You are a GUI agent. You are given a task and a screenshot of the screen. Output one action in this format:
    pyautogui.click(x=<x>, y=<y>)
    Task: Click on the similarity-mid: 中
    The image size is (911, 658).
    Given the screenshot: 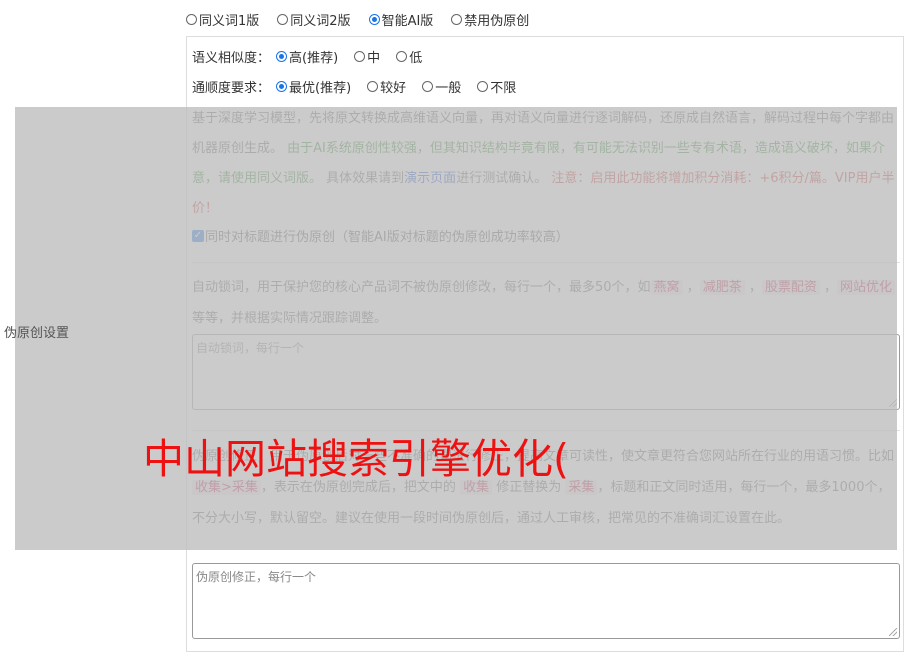 What is the action you would take?
    pyautogui.click(x=367, y=56)
    